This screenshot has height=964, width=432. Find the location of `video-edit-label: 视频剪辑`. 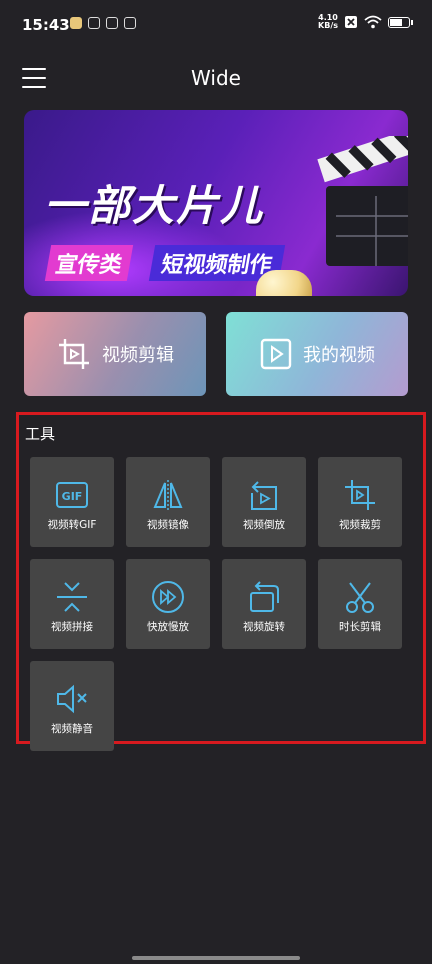

video-edit-label: 视频剪辑 is located at coordinates (138, 355).